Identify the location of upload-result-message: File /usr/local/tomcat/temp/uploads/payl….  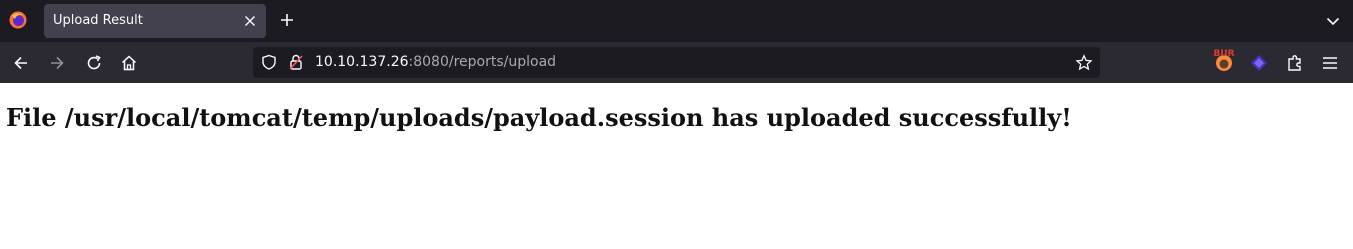
(539, 117).